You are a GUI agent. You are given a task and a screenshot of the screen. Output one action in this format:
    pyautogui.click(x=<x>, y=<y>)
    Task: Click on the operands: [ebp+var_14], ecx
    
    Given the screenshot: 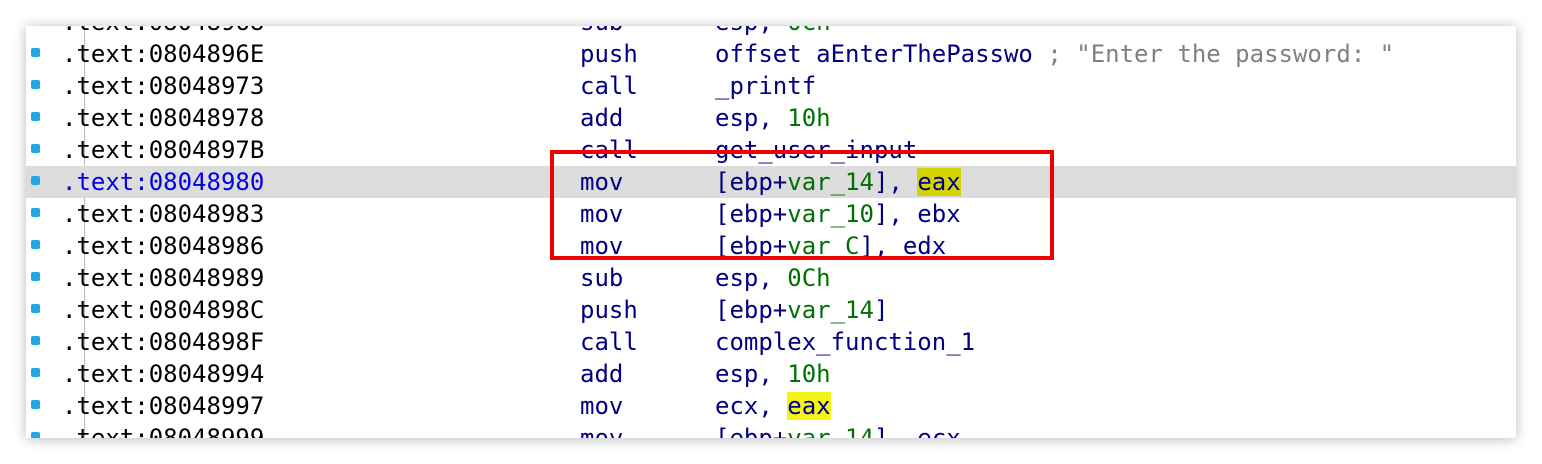 What is the action you would take?
    pyautogui.click(x=838, y=430)
    